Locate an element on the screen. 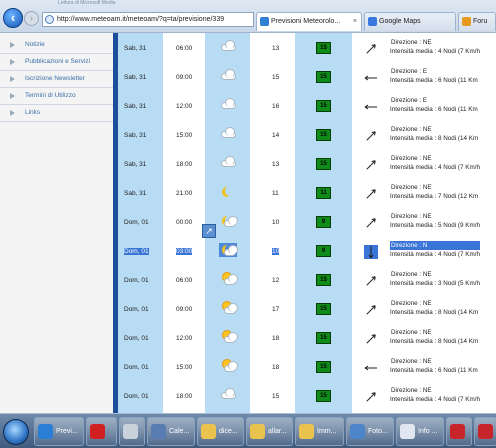 The width and height of the screenshot is (496, 448). wind-direction-text: Direzione : N is located at coordinates (435, 245).